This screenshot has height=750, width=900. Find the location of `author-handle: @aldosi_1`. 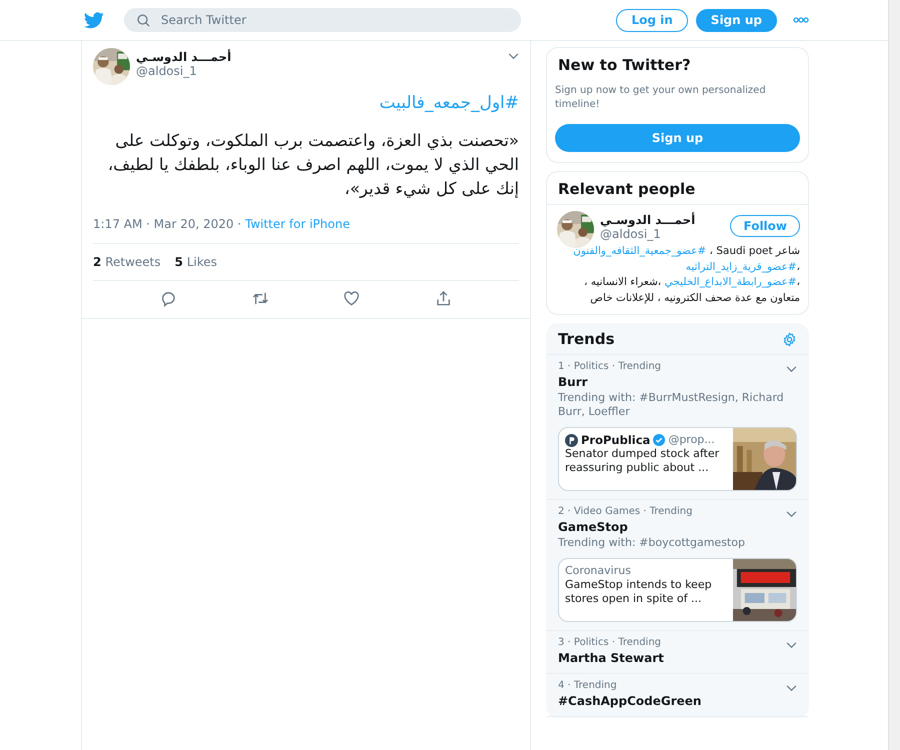

author-handle: @aldosi_1 is located at coordinates (167, 71).